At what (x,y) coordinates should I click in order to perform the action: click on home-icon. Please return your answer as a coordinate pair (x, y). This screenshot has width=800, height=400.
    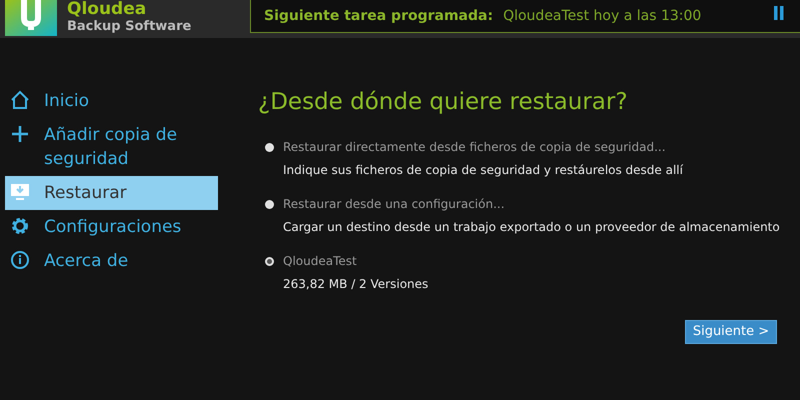
    Looking at the image, I should click on (20, 100).